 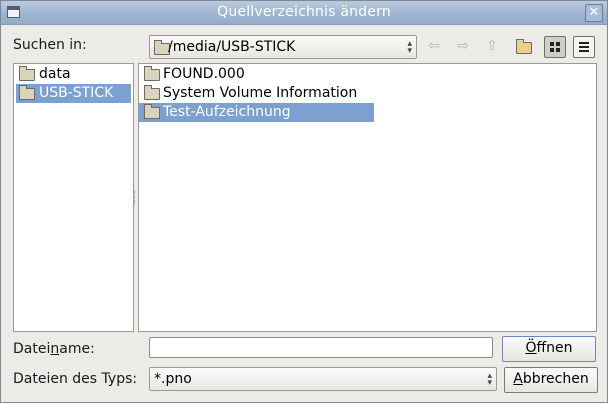 What do you see at coordinates (434, 46) in the screenshot?
I see `arrow-back-icon: ⇦` at bounding box center [434, 46].